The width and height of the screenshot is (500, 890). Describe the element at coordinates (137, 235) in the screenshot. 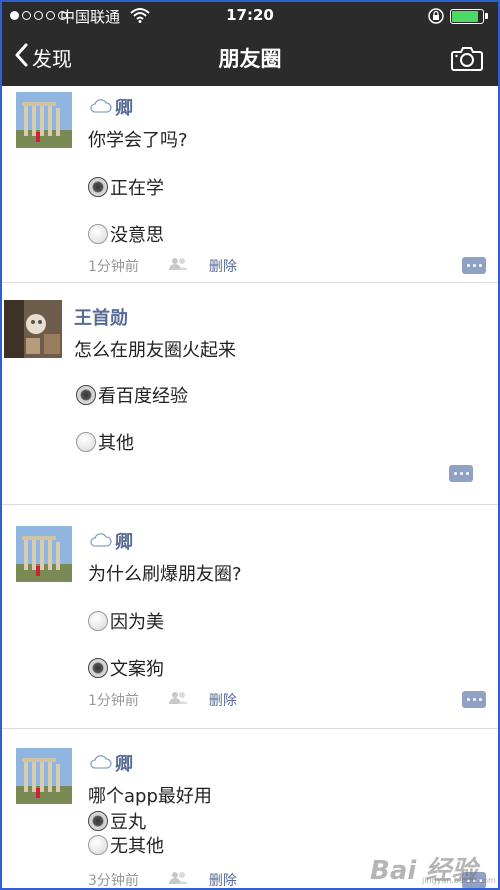

I see `poll-option-label: 没意思` at that location.